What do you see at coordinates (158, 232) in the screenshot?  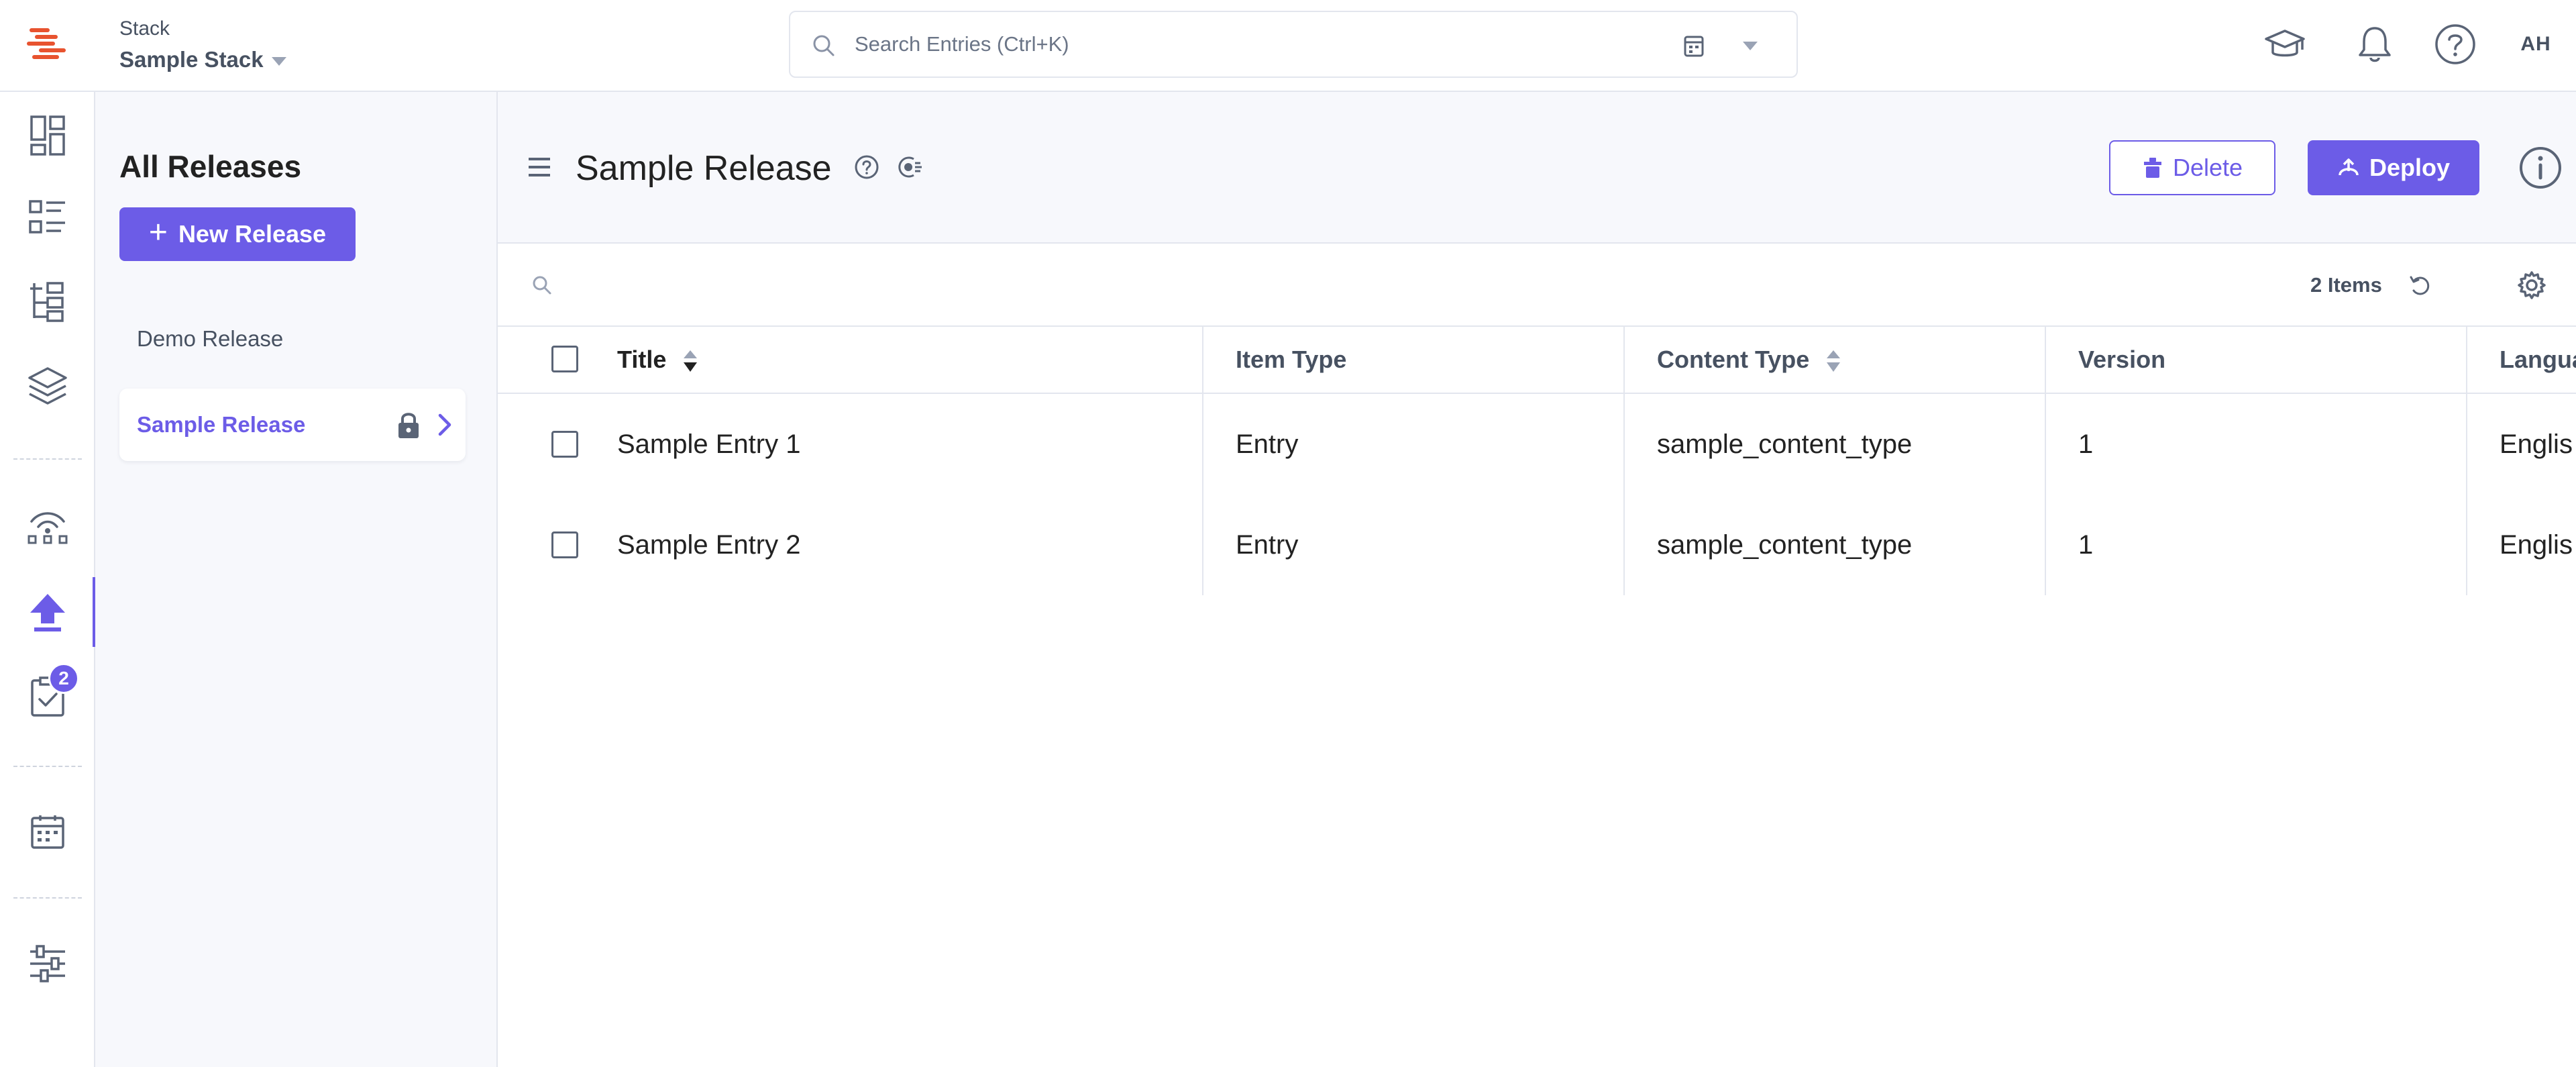 I see `plus-icon: +` at bounding box center [158, 232].